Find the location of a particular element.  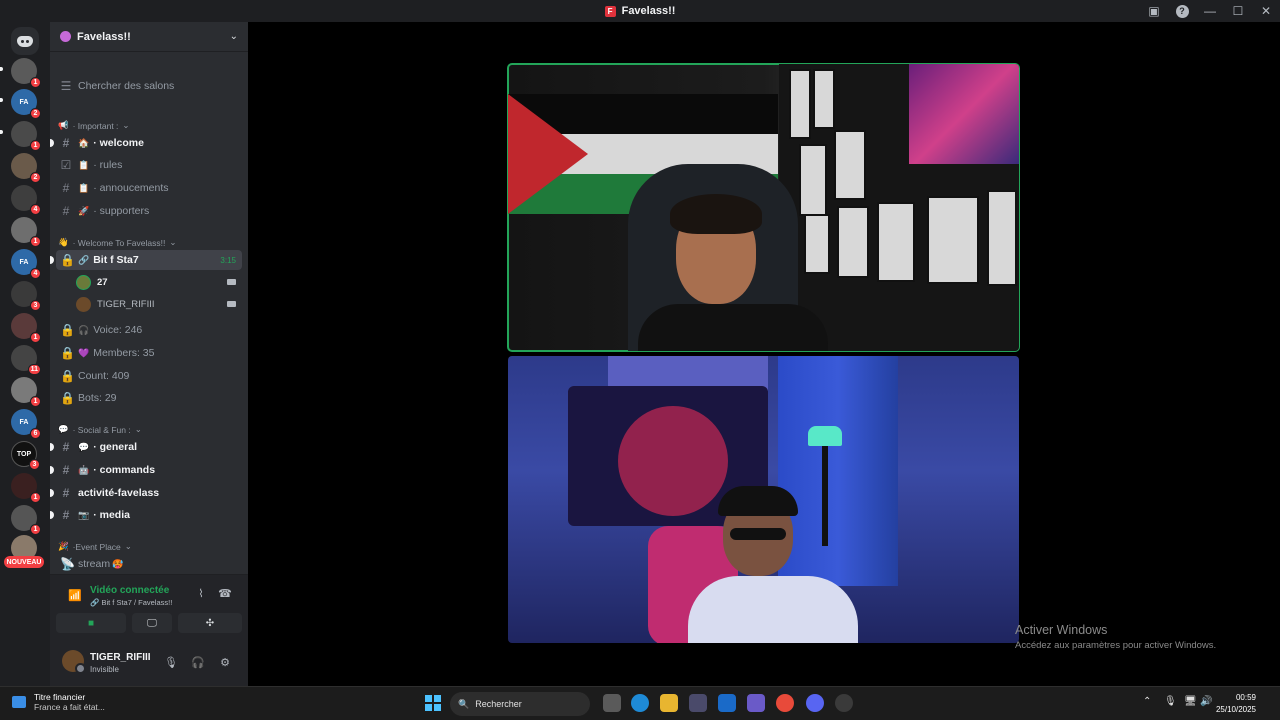

mention-badge: 4 is located at coordinates (35, 209).